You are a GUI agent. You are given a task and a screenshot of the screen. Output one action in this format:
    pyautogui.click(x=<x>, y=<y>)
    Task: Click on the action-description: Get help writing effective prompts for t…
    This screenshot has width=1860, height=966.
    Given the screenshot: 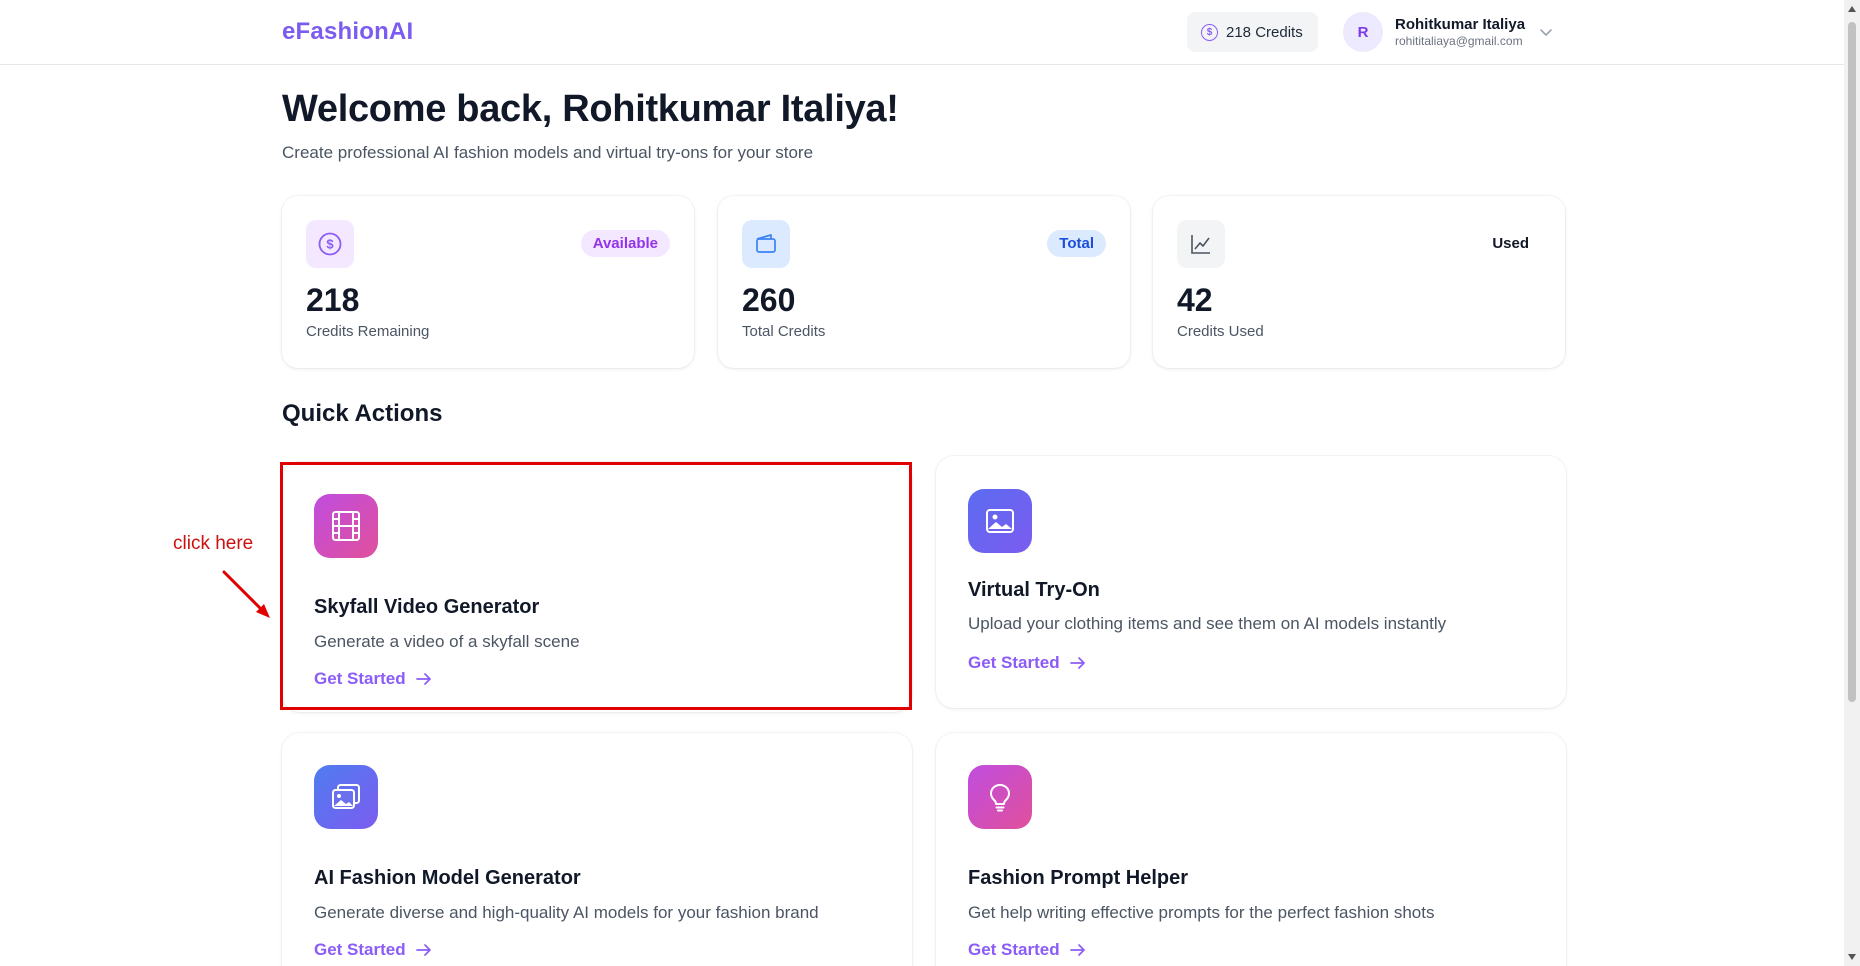 What is the action you would take?
    pyautogui.click(x=1201, y=912)
    